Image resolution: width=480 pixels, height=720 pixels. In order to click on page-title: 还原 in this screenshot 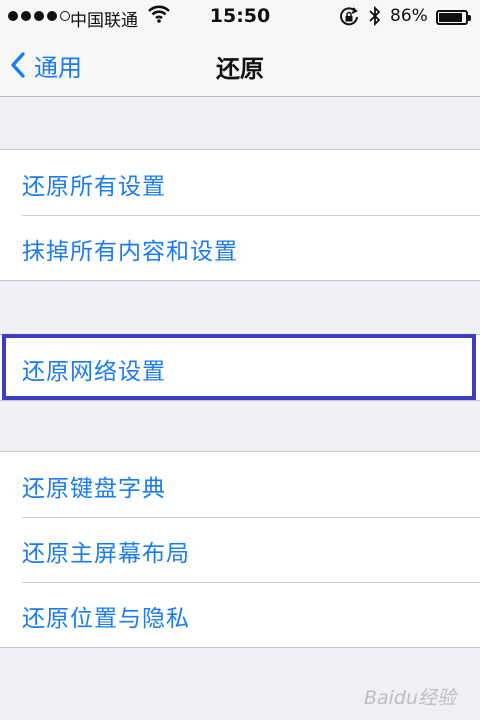, I will do `click(240, 69)`.